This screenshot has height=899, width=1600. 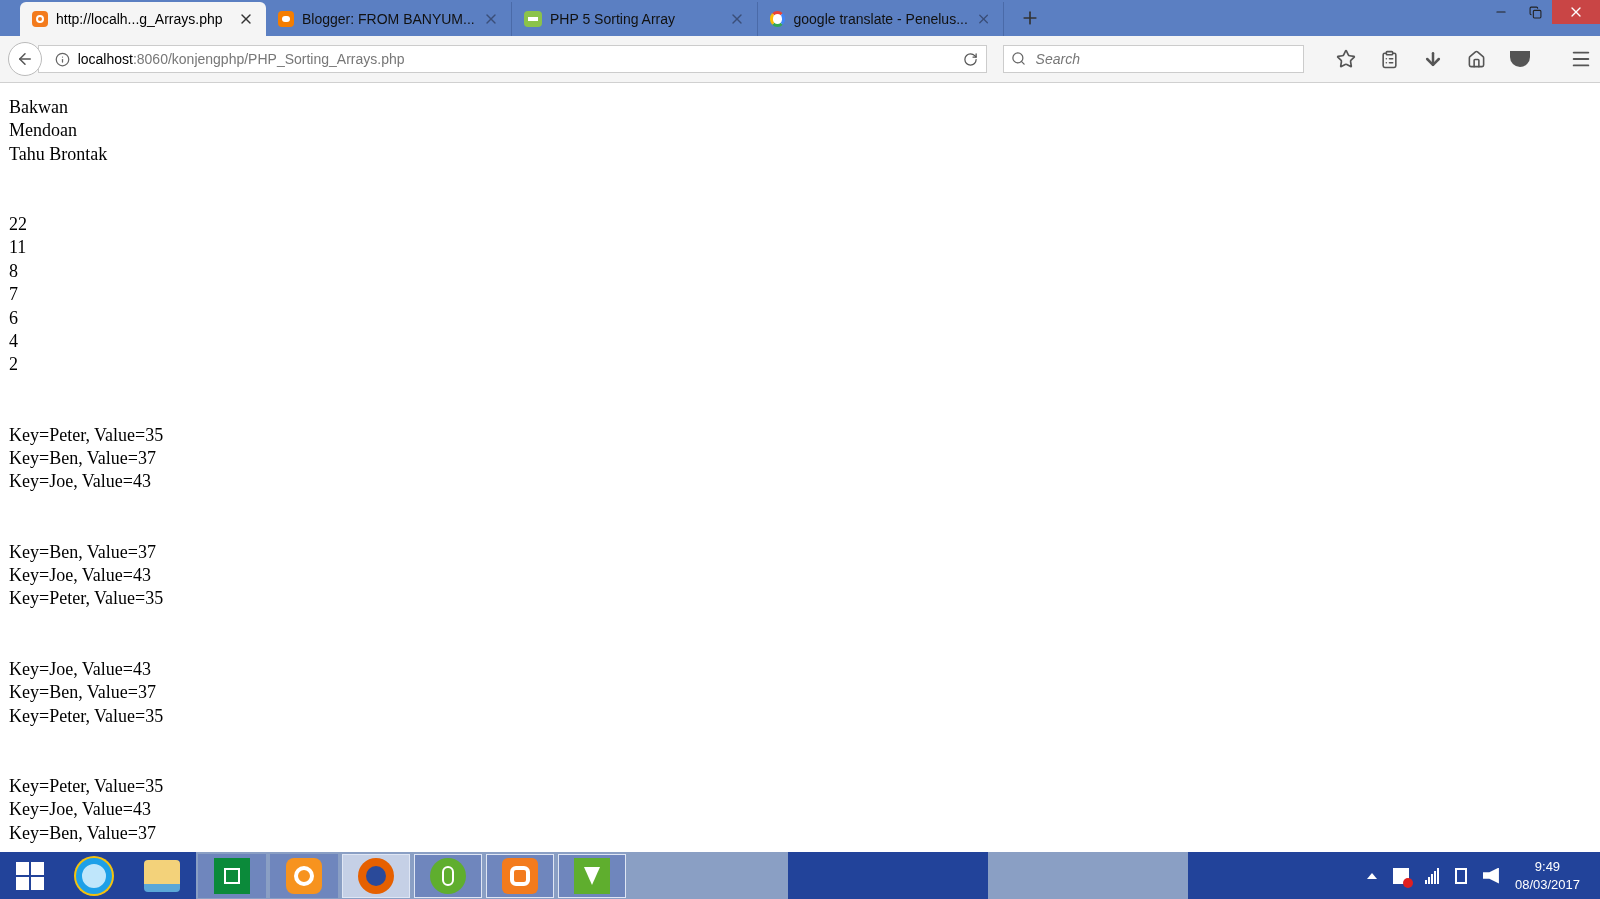 What do you see at coordinates (13, 295) in the screenshot?
I see `output-line: 7` at bounding box center [13, 295].